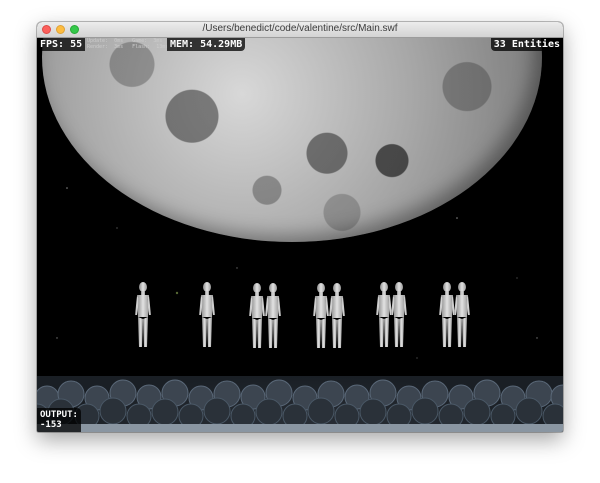  I want to click on stats-flash-label: Flash:, so click(141, 47).